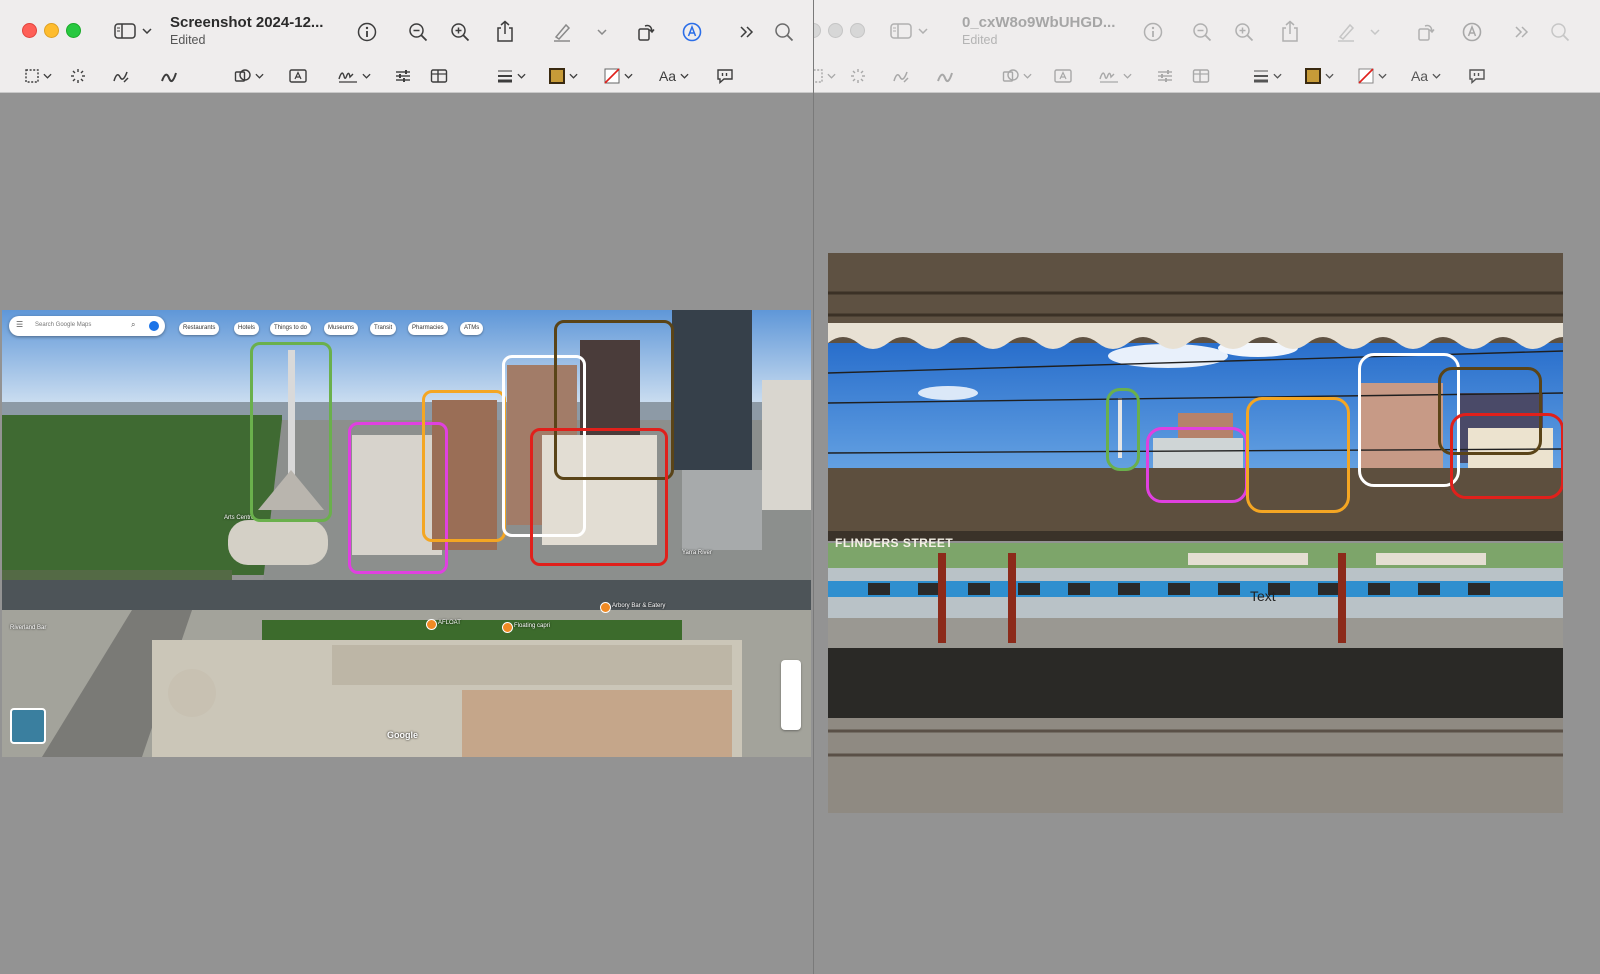  What do you see at coordinates (819, 76) in the screenshot?
I see `selection-icon` at bounding box center [819, 76].